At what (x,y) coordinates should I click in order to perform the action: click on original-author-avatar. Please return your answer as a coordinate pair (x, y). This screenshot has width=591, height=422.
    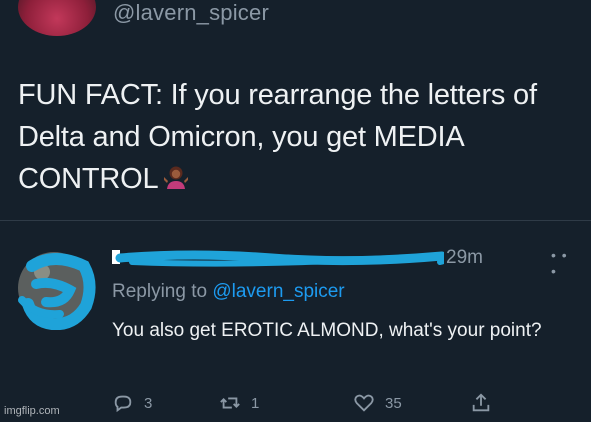
    Looking at the image, I should click on (57, 18).